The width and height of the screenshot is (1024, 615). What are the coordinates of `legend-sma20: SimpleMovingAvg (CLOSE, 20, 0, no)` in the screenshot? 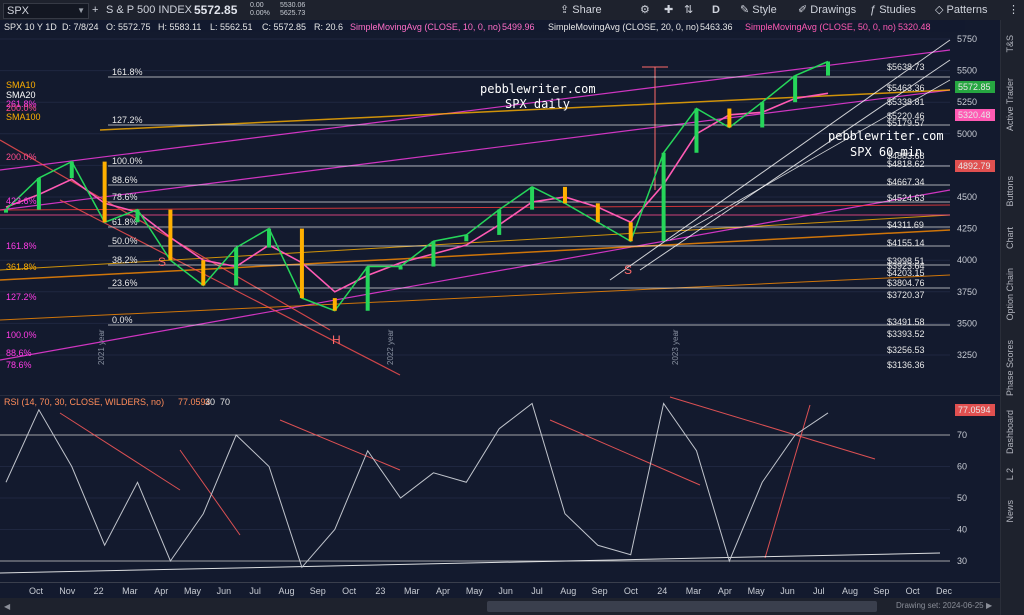 It's located at (623, 27).